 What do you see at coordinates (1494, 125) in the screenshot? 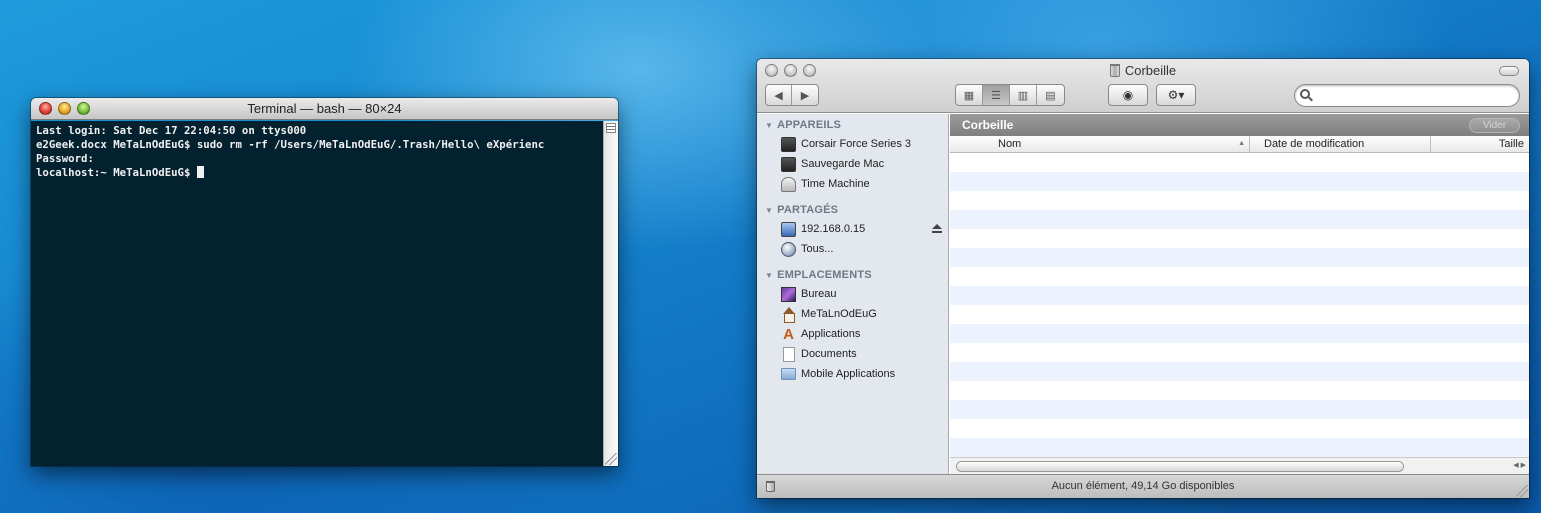
I see `empty-trash-button: Vider` at bounding box center [1494, 125].